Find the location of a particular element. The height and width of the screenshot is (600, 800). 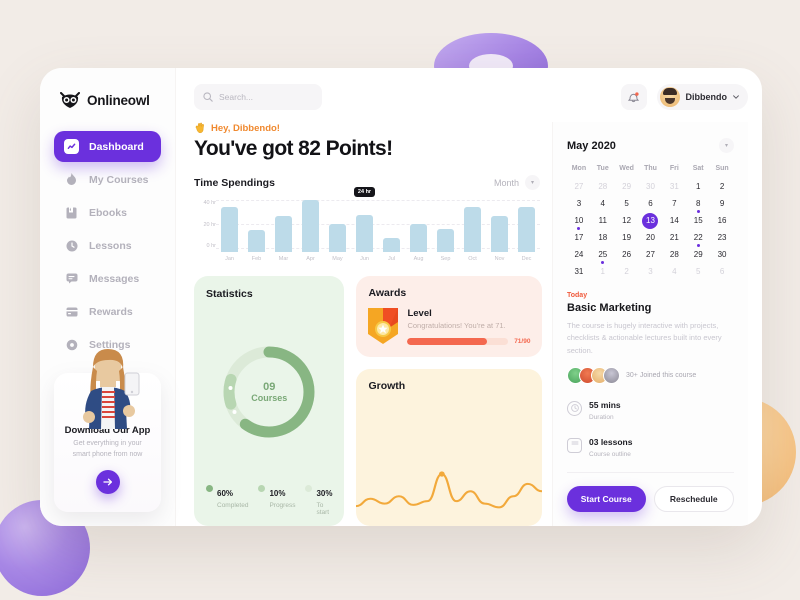

sidebar-item-messages: Messages is located at coordinates (107, 278).